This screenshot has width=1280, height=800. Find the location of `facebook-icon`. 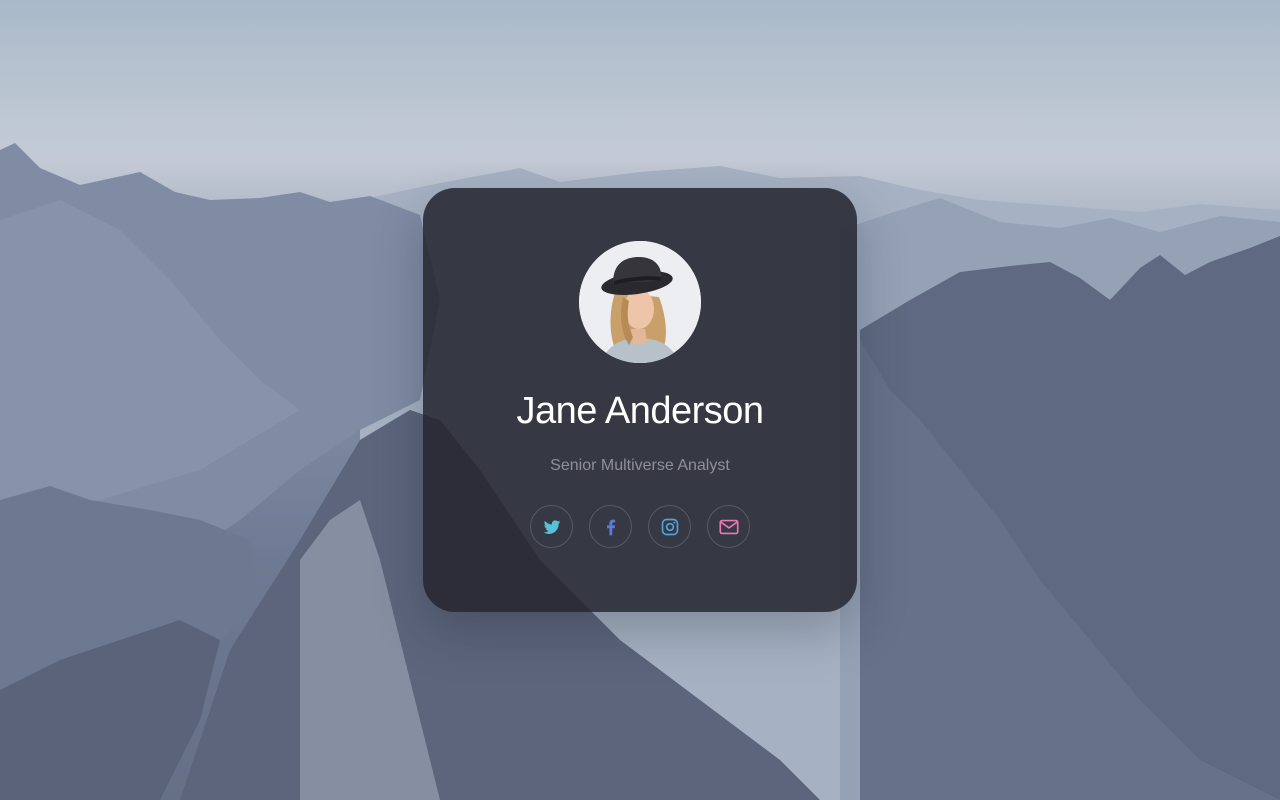

facebook-icon is located at coordinates (610, 527).